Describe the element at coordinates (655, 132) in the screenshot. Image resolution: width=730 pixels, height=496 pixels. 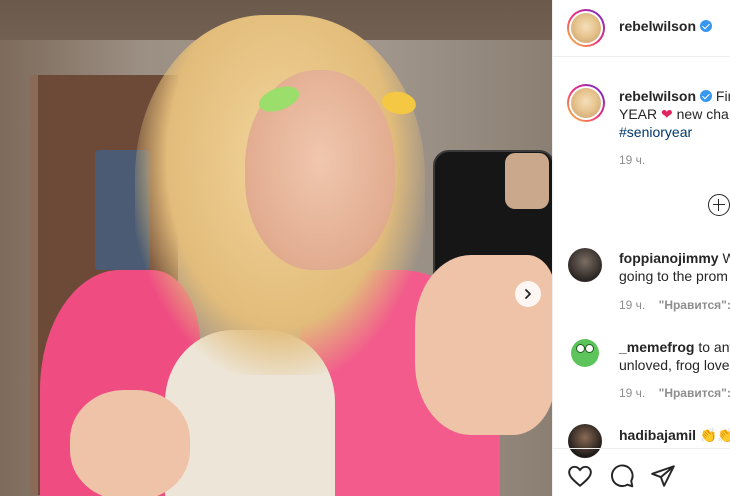
I see `caption-hashtag: #senioryear` at that location.